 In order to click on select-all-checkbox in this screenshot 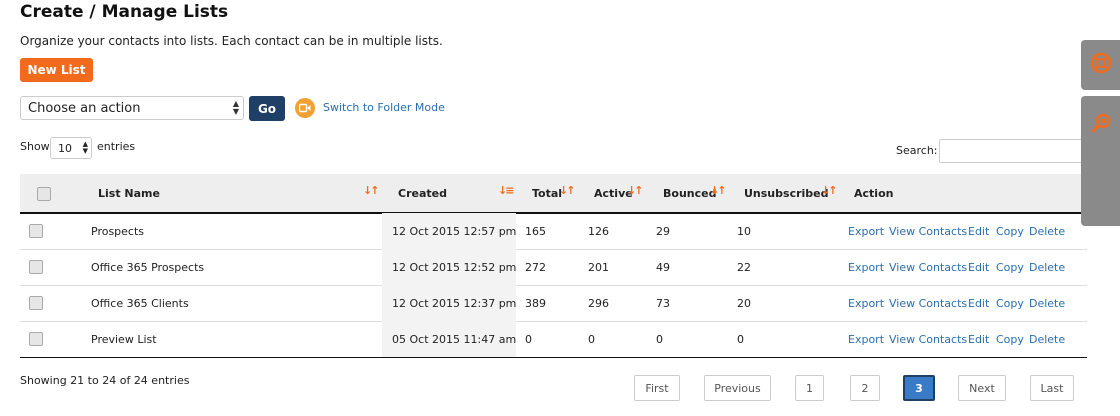, I will do `click(44, 194)`.